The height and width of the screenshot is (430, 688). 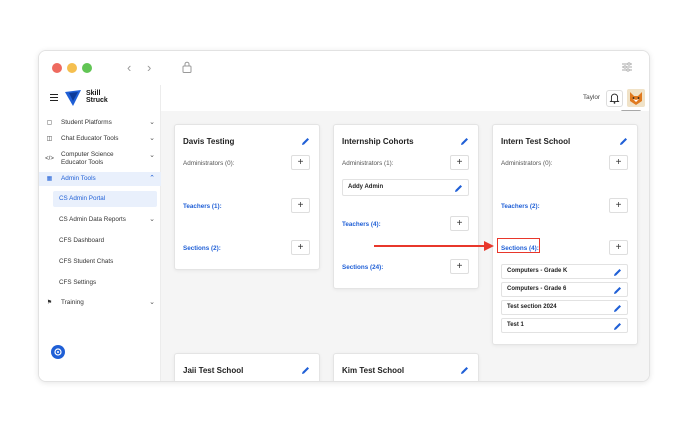 What do you see at coordinates (362, 267) in the screenshot?
I see `sections-link: Sections (24):` at bounding box center [362, 267].